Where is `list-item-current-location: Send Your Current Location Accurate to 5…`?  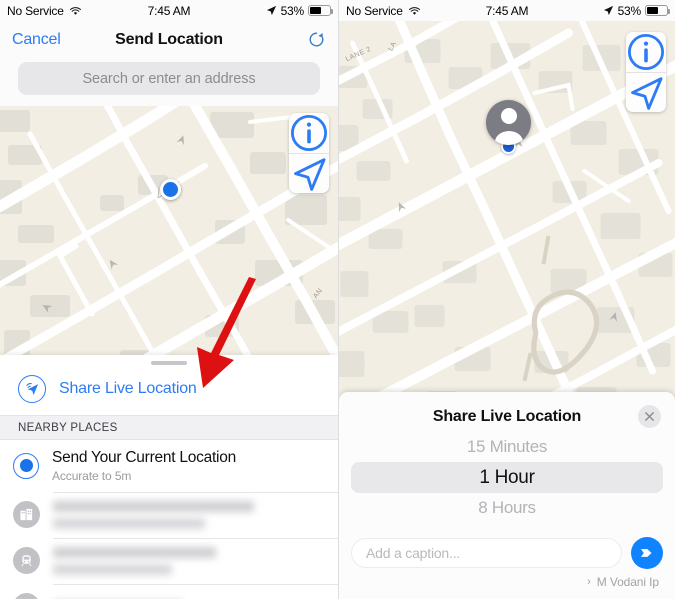 list-item-current-location: Send Your Current Location Accurate to 5… is located at coordinates (169, 466).